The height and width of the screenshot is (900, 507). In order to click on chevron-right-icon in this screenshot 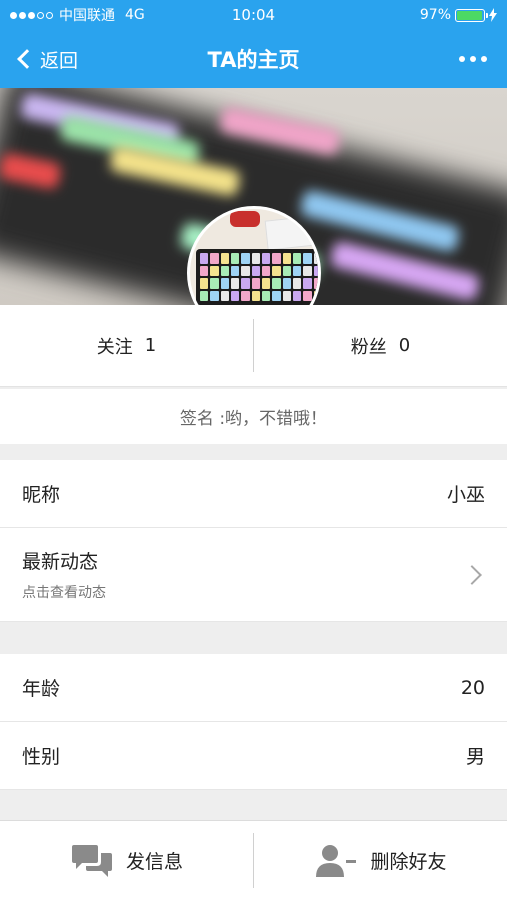, I will do `click(472, 574)`.